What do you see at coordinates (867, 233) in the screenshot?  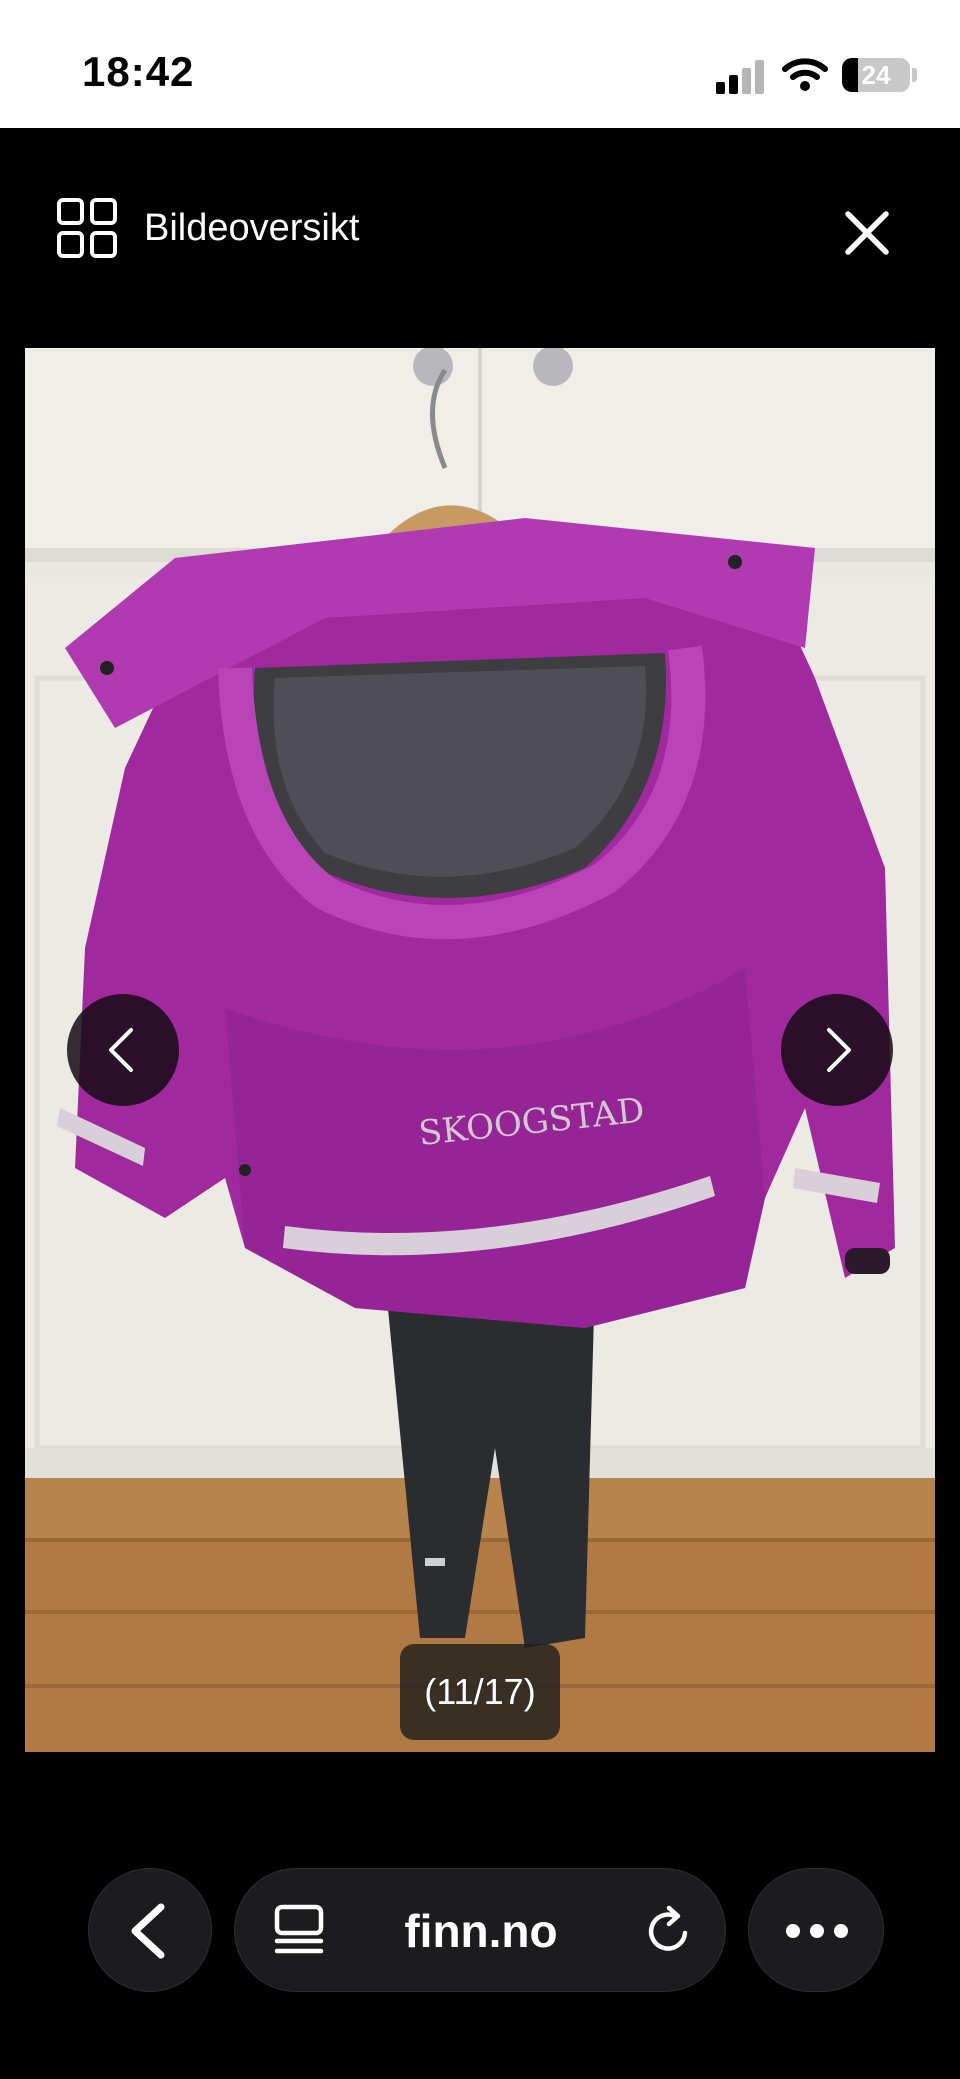 I see `close-icon` at bounding box center [867, 233].